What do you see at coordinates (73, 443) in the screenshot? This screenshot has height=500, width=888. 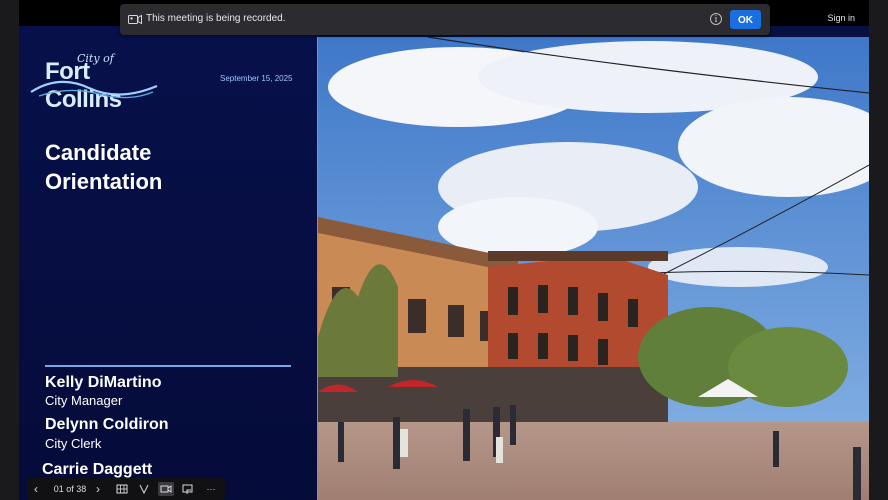 I see `presenter-role: City Clerk` at bounding box center [73, 443].